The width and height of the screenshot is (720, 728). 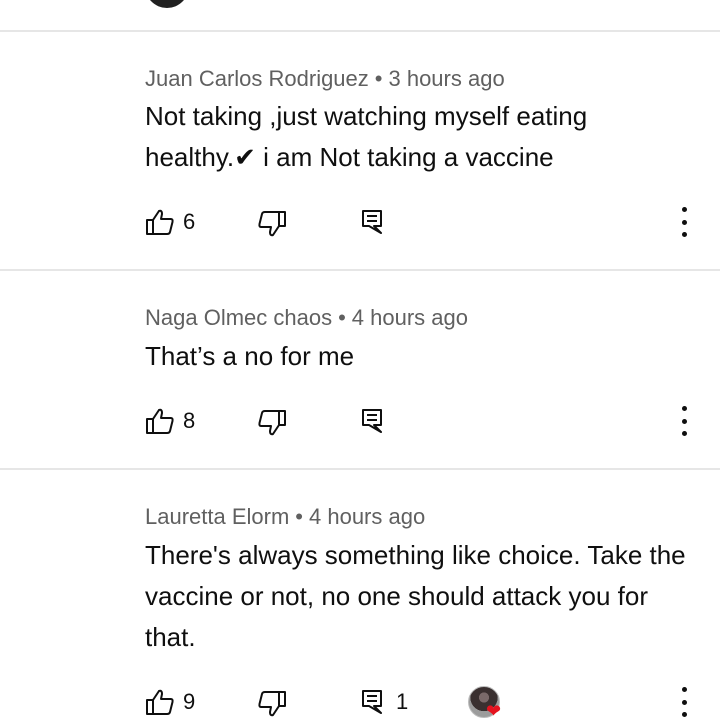 I want to click on like-button: 8, so click(x=170, y=421).